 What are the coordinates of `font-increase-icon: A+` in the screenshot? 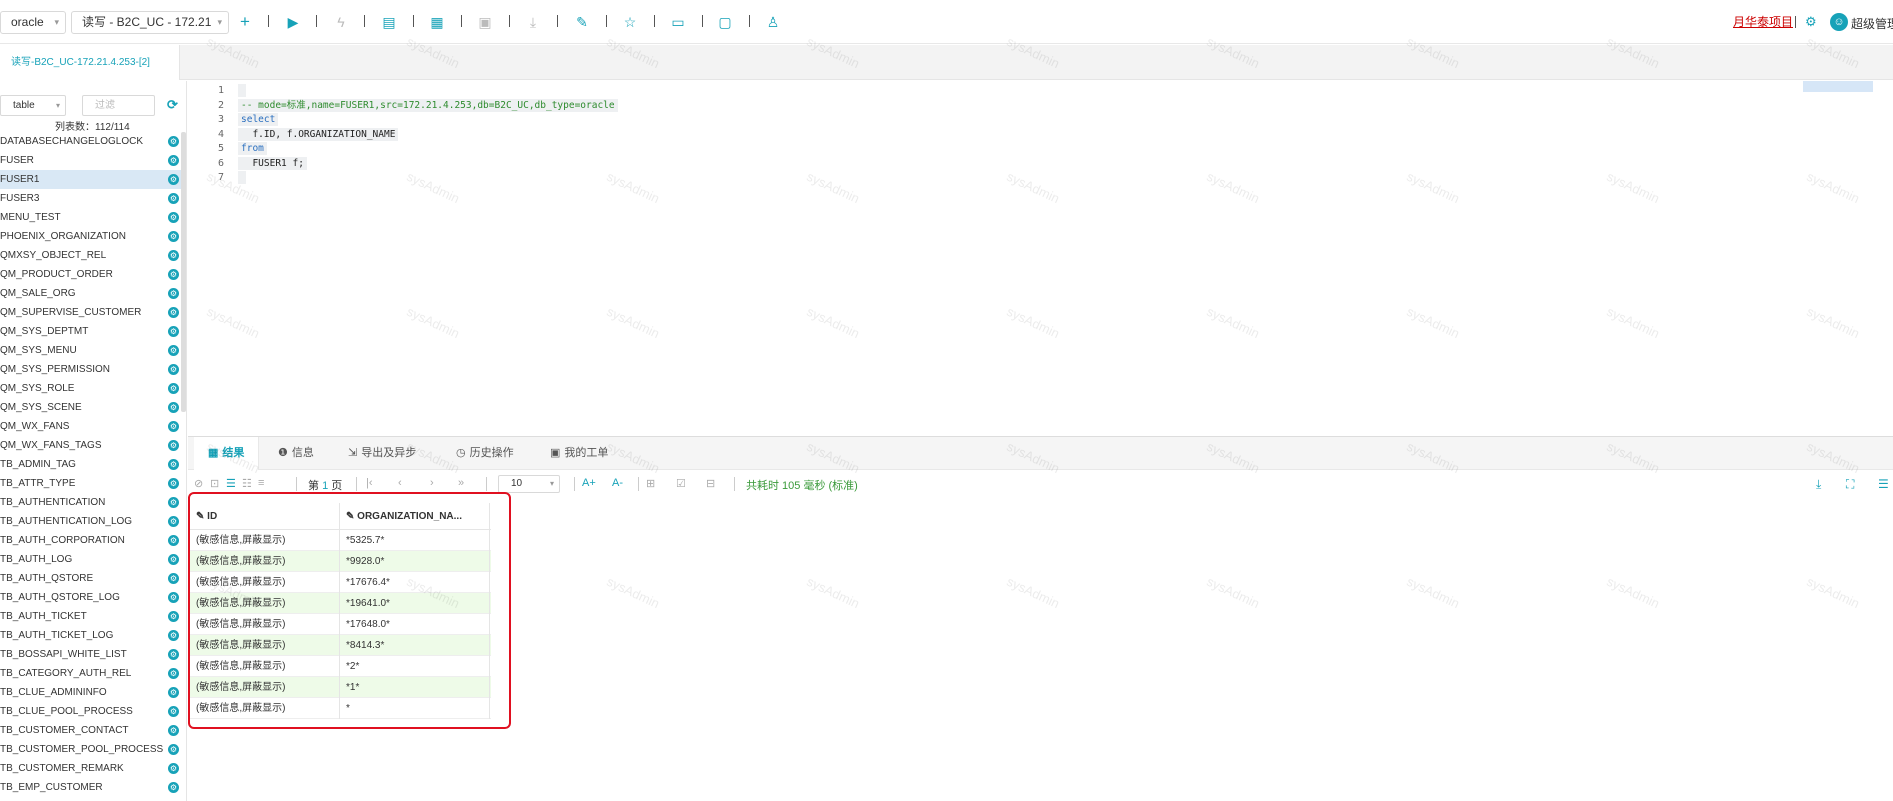 It's located at (589, 483).